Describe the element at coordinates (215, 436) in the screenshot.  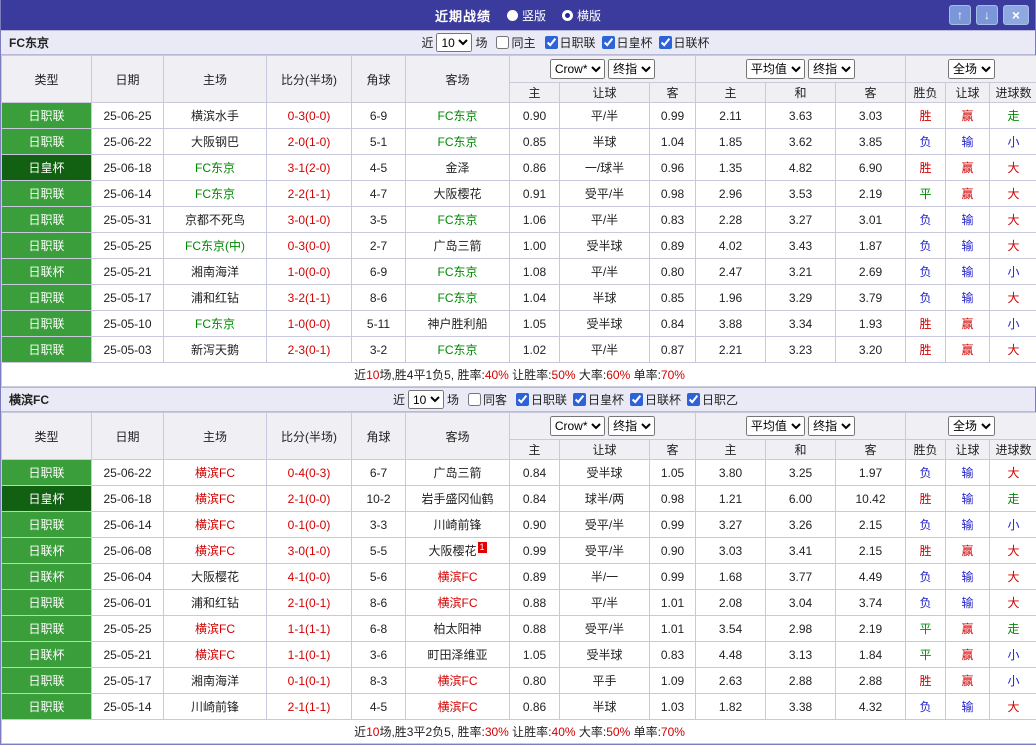
I see `col-header-home: 主场` at that location.